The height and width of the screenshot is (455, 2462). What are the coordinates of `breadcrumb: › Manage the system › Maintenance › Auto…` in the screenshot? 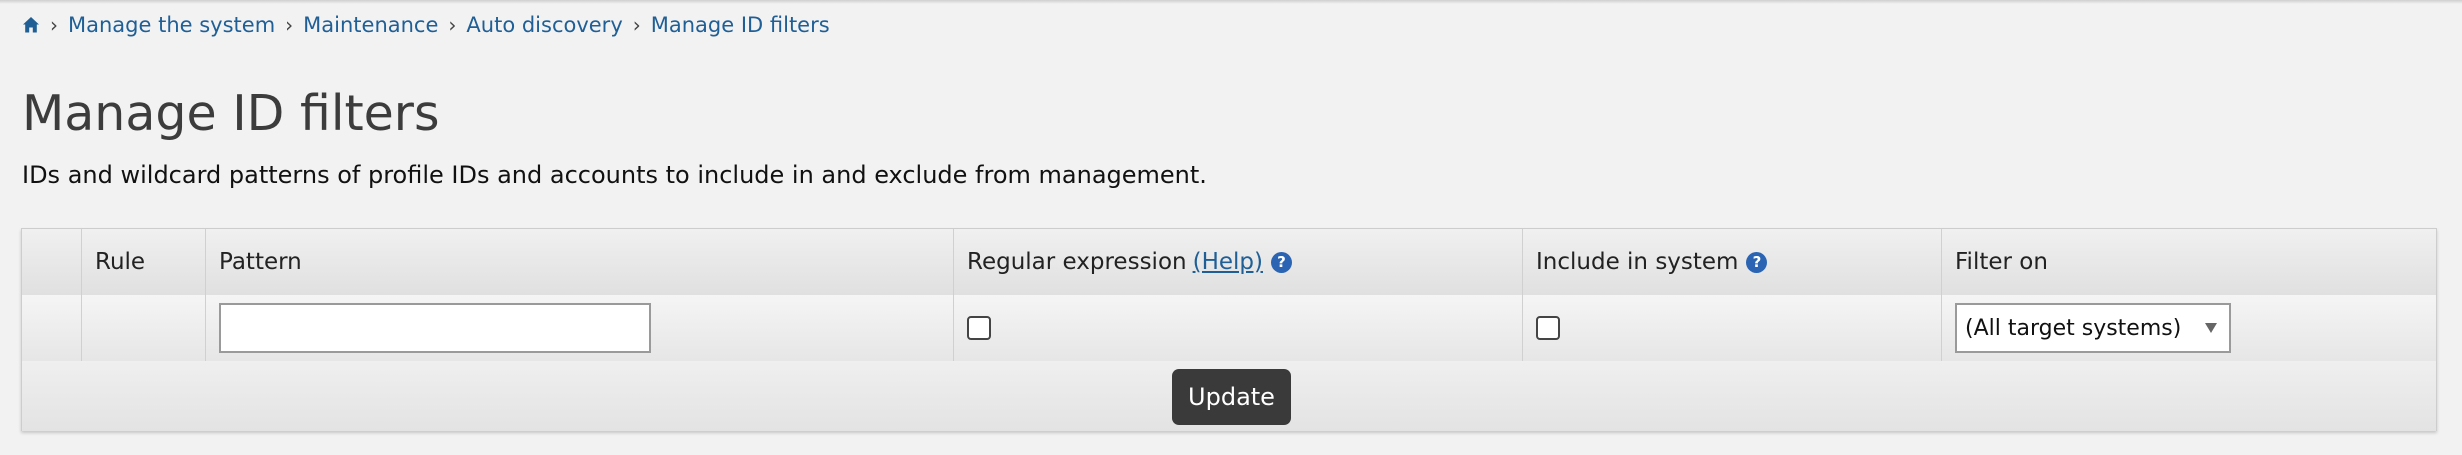 It's located at (426, 25).